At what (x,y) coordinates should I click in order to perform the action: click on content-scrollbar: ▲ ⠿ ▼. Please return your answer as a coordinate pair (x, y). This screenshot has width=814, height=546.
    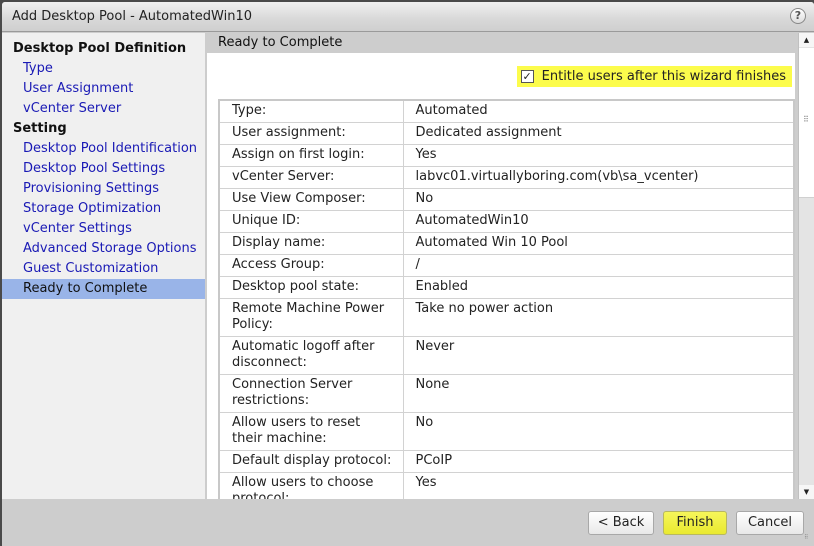
    Looking at the image, I should click on (806, 266).